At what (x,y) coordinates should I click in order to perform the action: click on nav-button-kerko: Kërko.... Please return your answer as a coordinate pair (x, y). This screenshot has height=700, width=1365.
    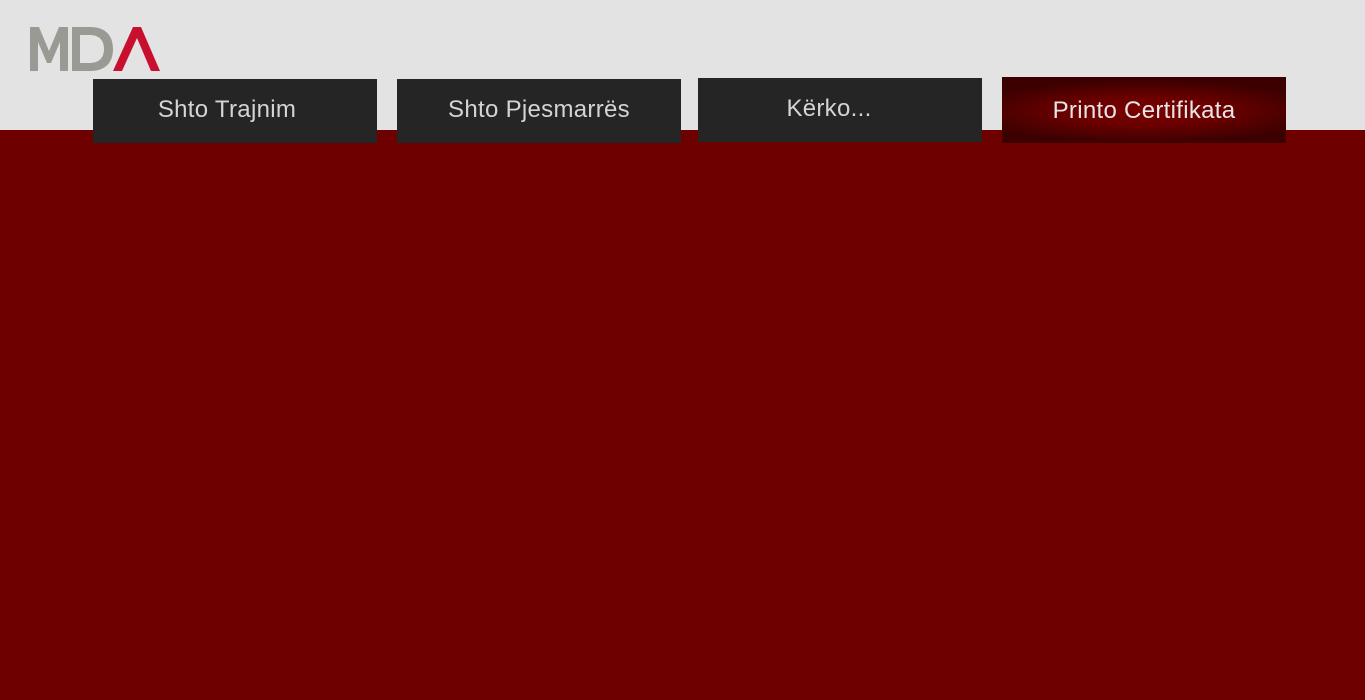
    Looking at the image, I should click on (840, 110).